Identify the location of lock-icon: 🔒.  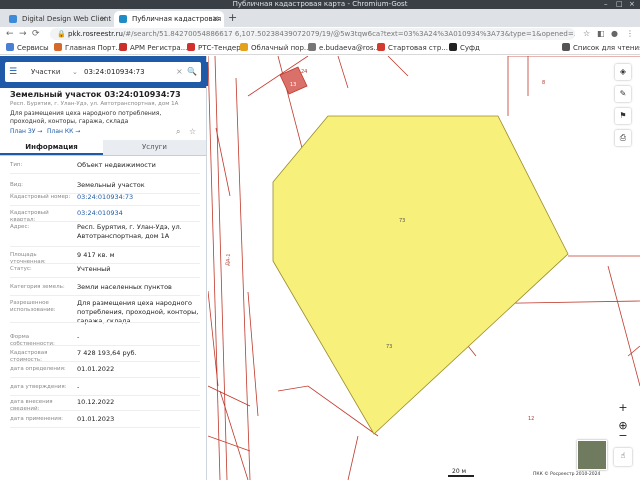
(61, 34).